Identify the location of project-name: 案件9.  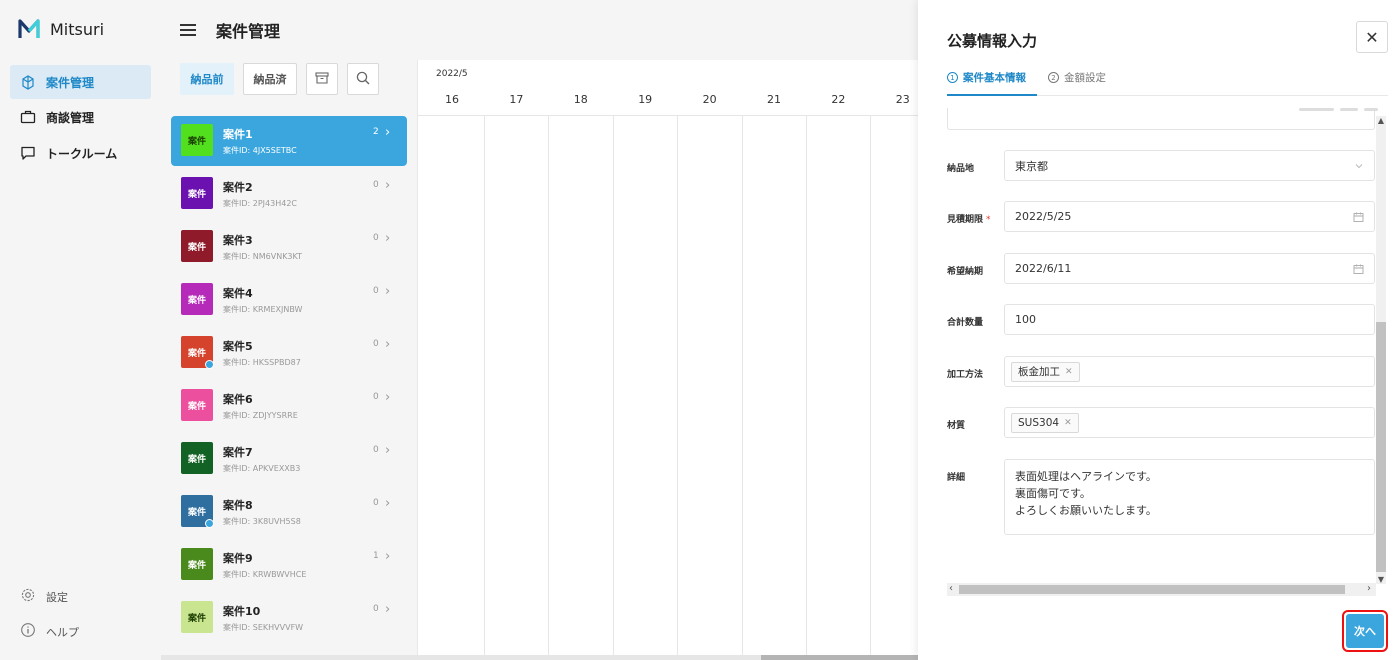
(238, 558).